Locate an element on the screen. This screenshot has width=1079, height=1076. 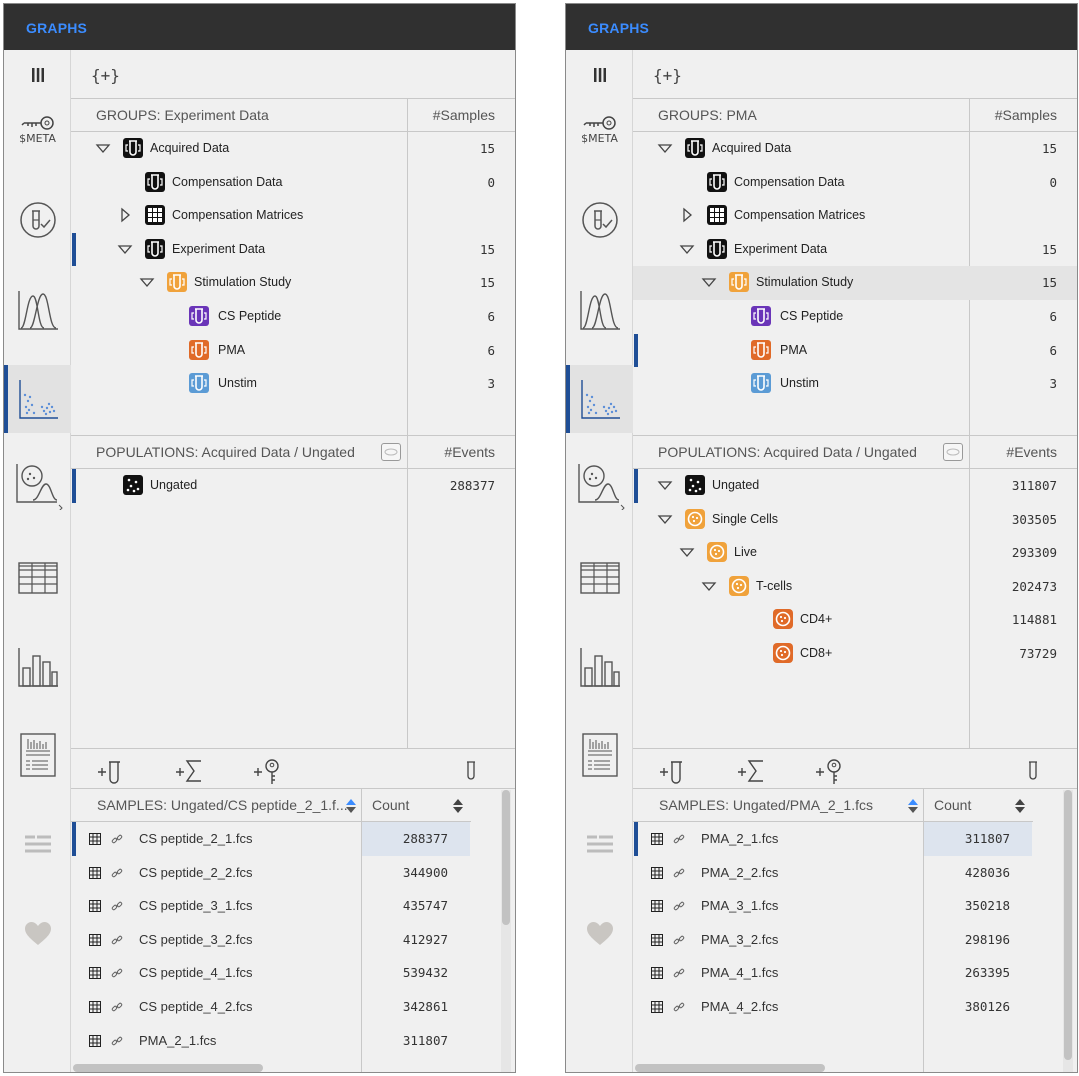
population-row: T-cells 202473 is located at coordinates (855, 587).